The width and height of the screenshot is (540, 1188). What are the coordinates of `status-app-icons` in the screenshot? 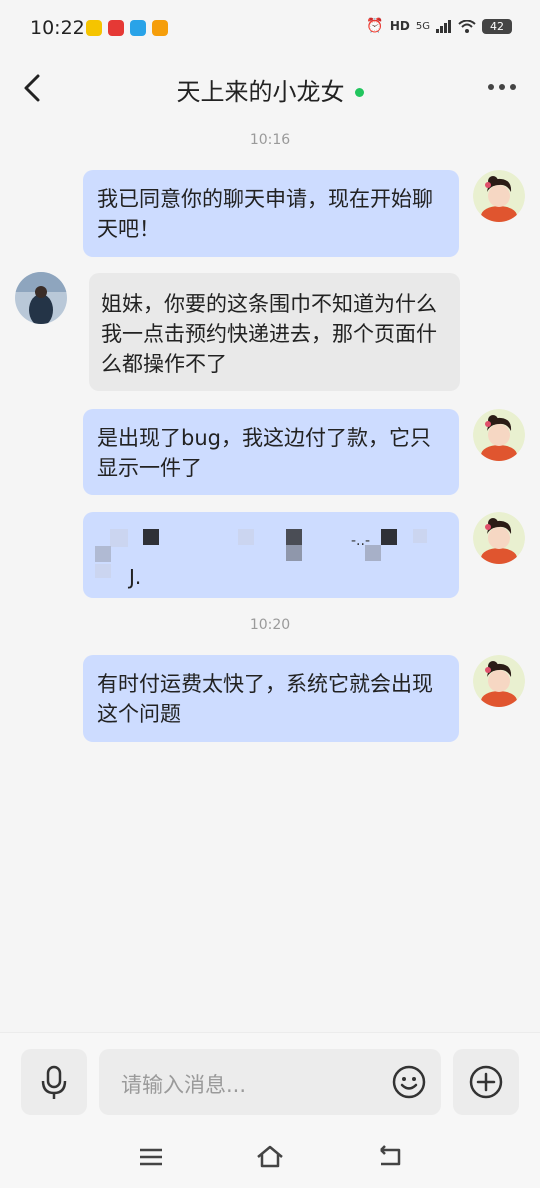 It's located at (127, 28).